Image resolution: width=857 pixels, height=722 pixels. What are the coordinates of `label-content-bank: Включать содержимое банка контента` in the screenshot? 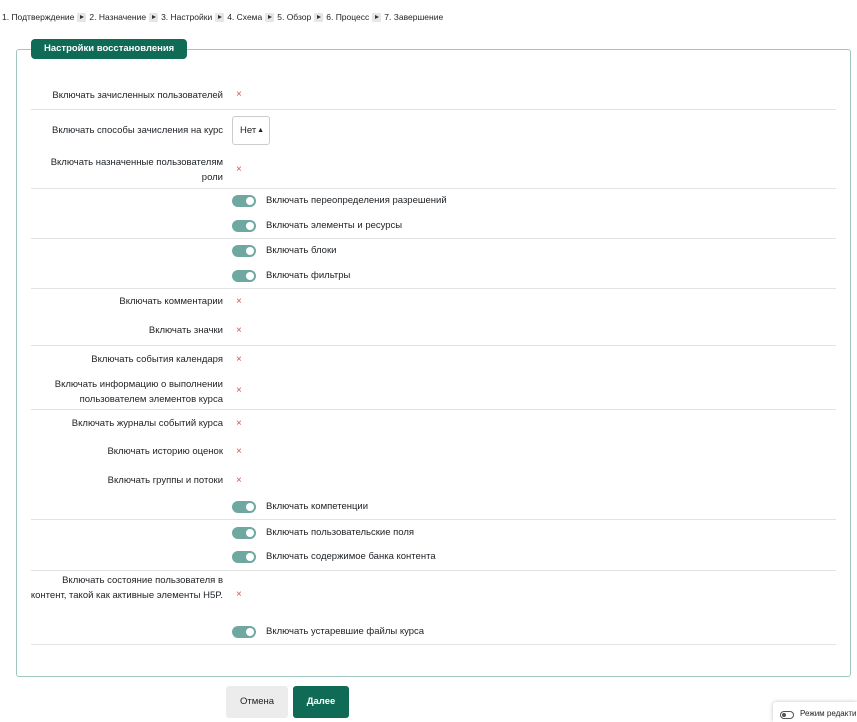 It's located at (351, 556).